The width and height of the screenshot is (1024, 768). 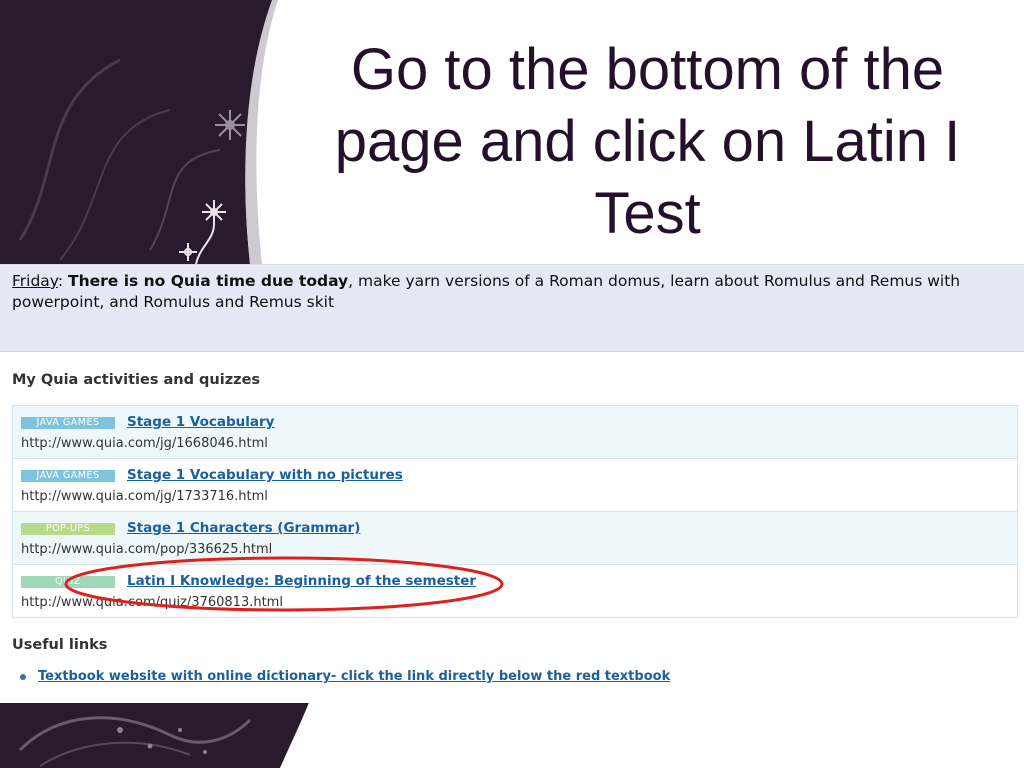 I want to click on decorative-bottom-swirl, so click(x=155, y=734).